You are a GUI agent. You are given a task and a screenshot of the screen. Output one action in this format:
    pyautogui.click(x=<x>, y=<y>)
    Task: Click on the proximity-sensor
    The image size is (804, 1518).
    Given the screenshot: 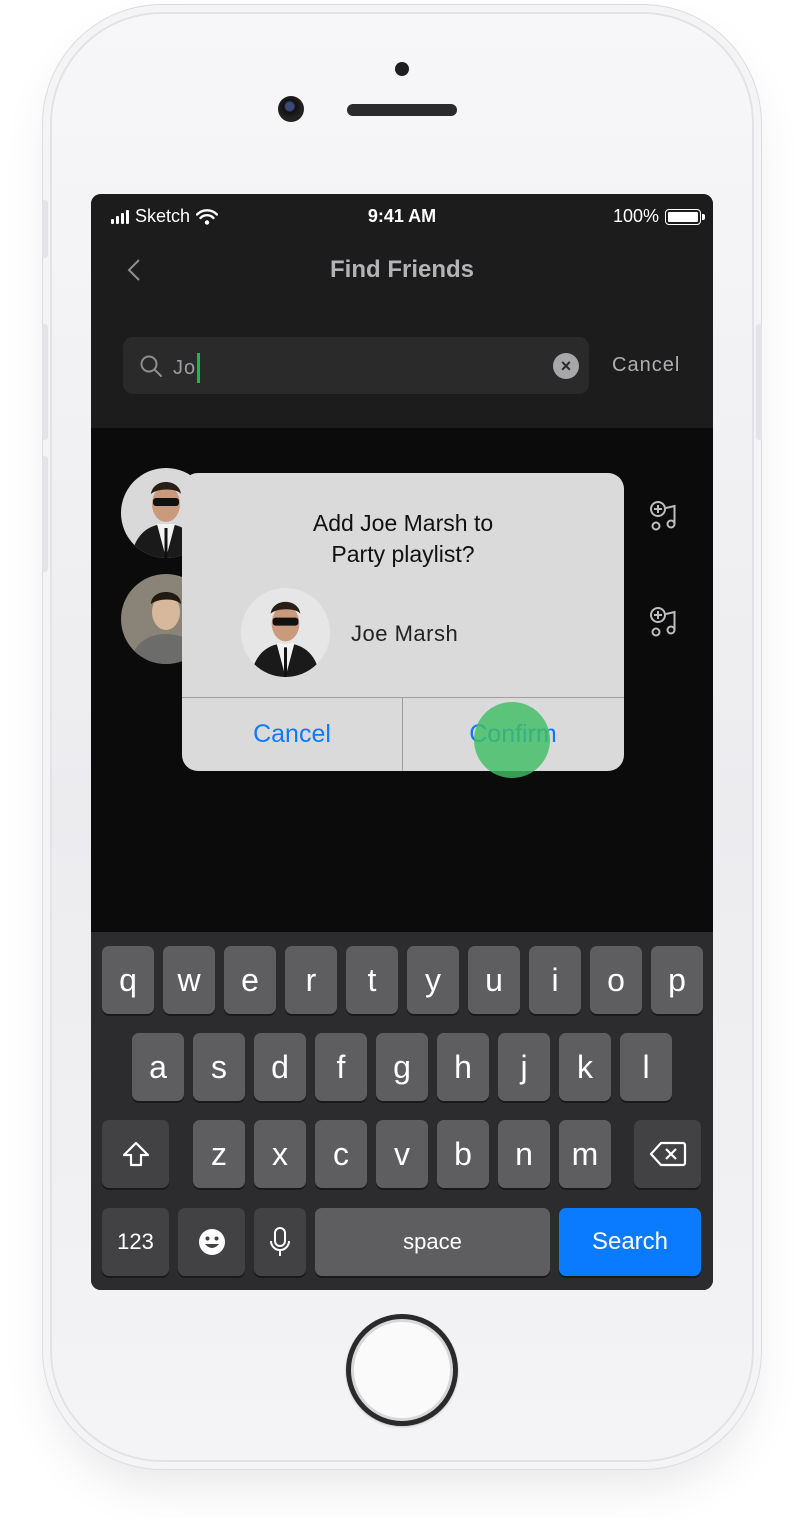 What is the action you would take?
    pyautogui.click(x=402, y=69)
    